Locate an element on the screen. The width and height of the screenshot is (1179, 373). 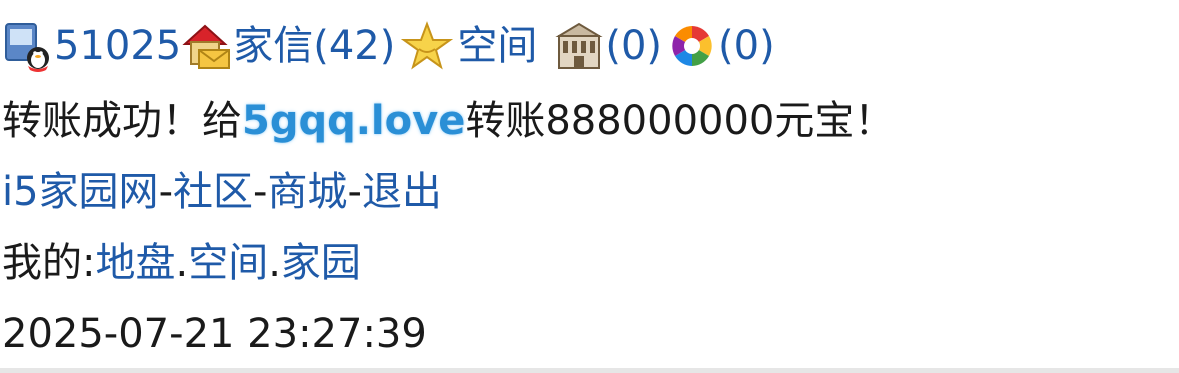
timestamp: 2025-07-21 23:27:39 is located at coordinates (214, 334).